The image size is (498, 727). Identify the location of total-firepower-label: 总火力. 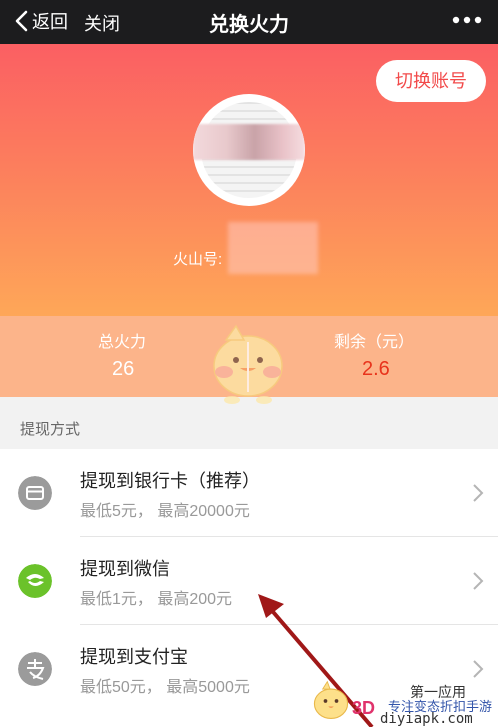
(122, 342).